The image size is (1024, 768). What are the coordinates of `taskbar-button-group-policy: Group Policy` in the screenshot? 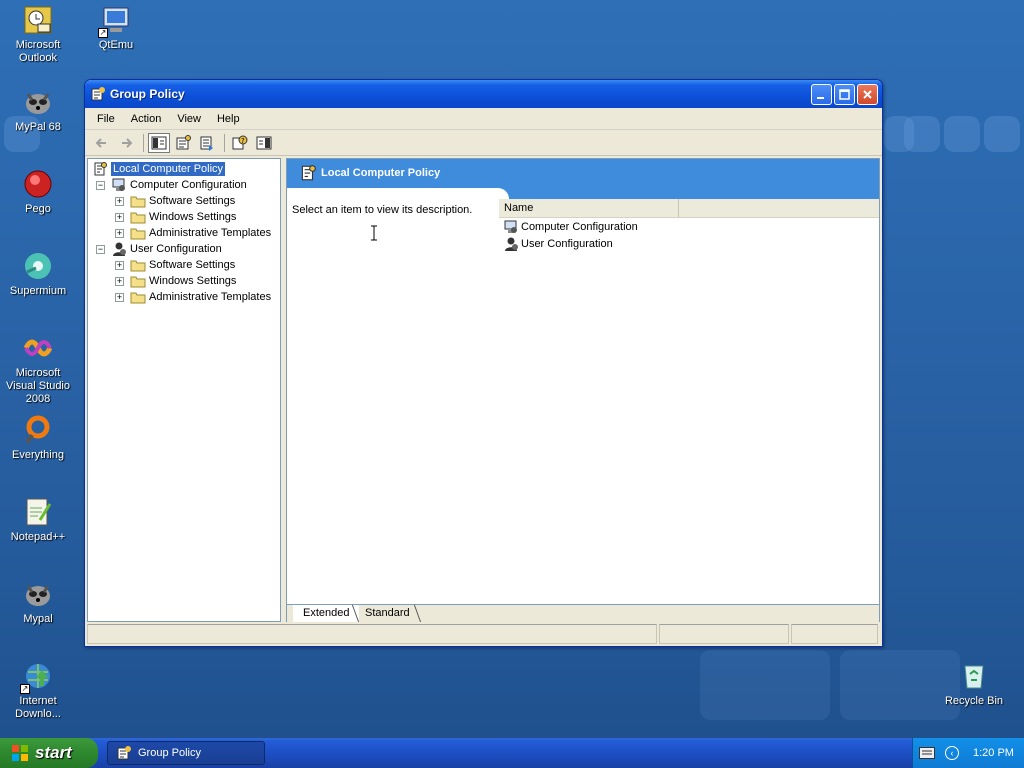 It's located at (186, 753).